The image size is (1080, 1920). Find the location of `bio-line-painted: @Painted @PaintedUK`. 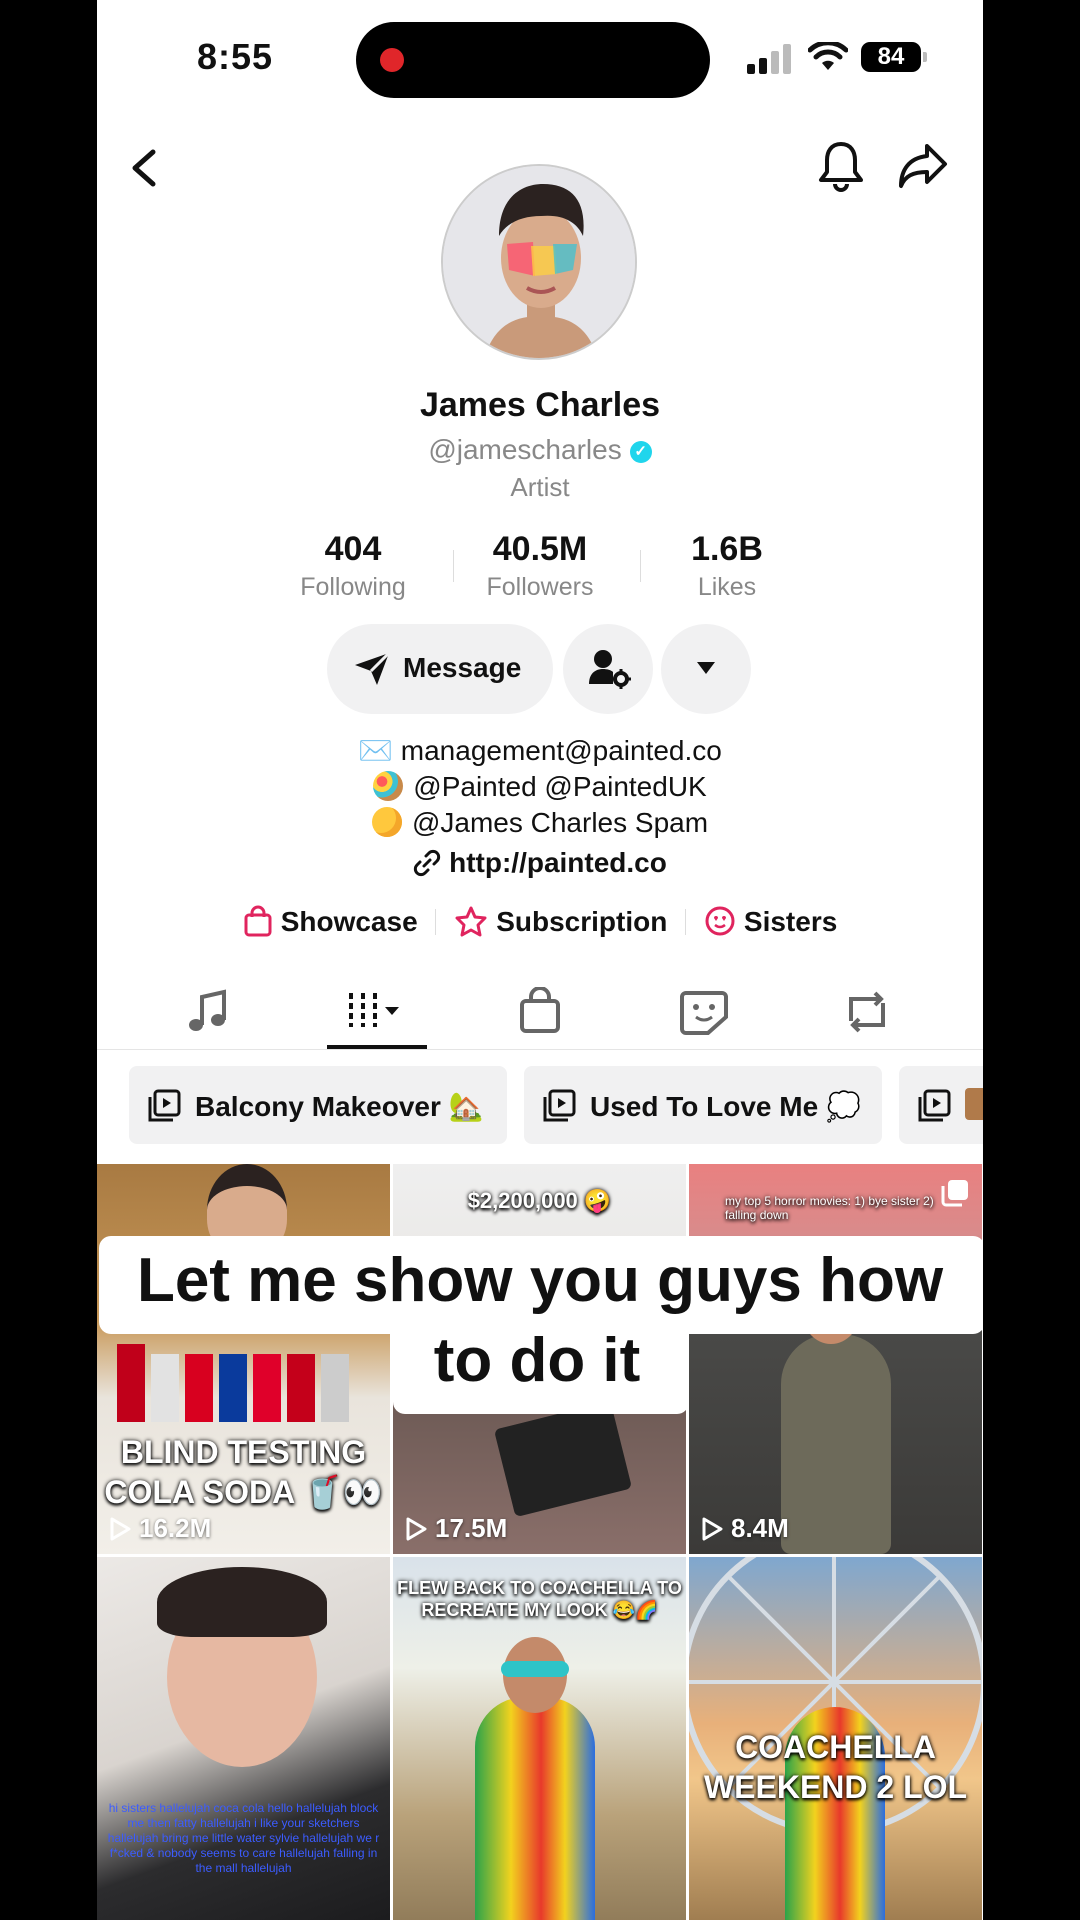

bio-line-painted: @Painted @PaintedUK is located at coordinates (540, 787).